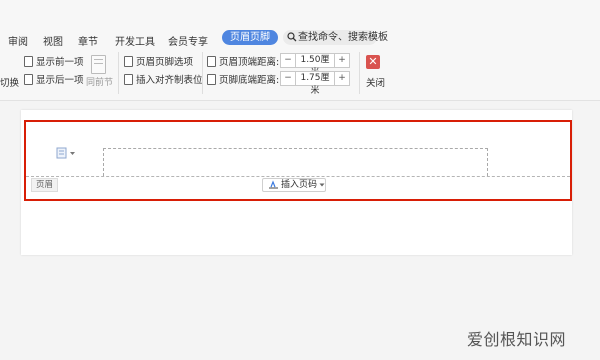 Image resolution: width=600 pixels, height=360 pixels. Describe the element at coordinates (98, 64) in the screenshot. I see `same-as-prev-icon` at that location.